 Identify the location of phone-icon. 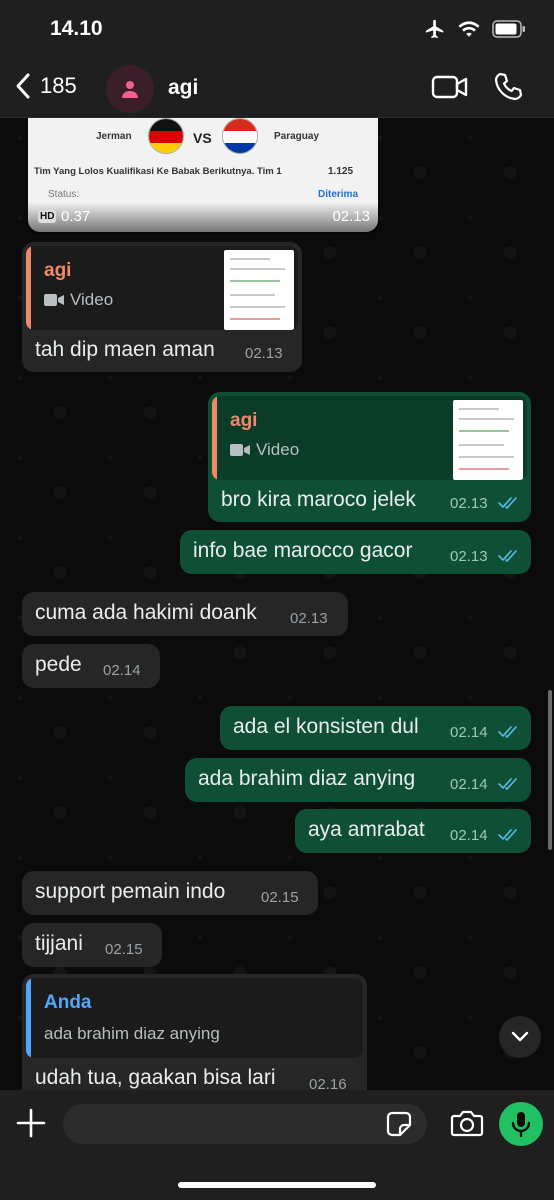
(508, 86).